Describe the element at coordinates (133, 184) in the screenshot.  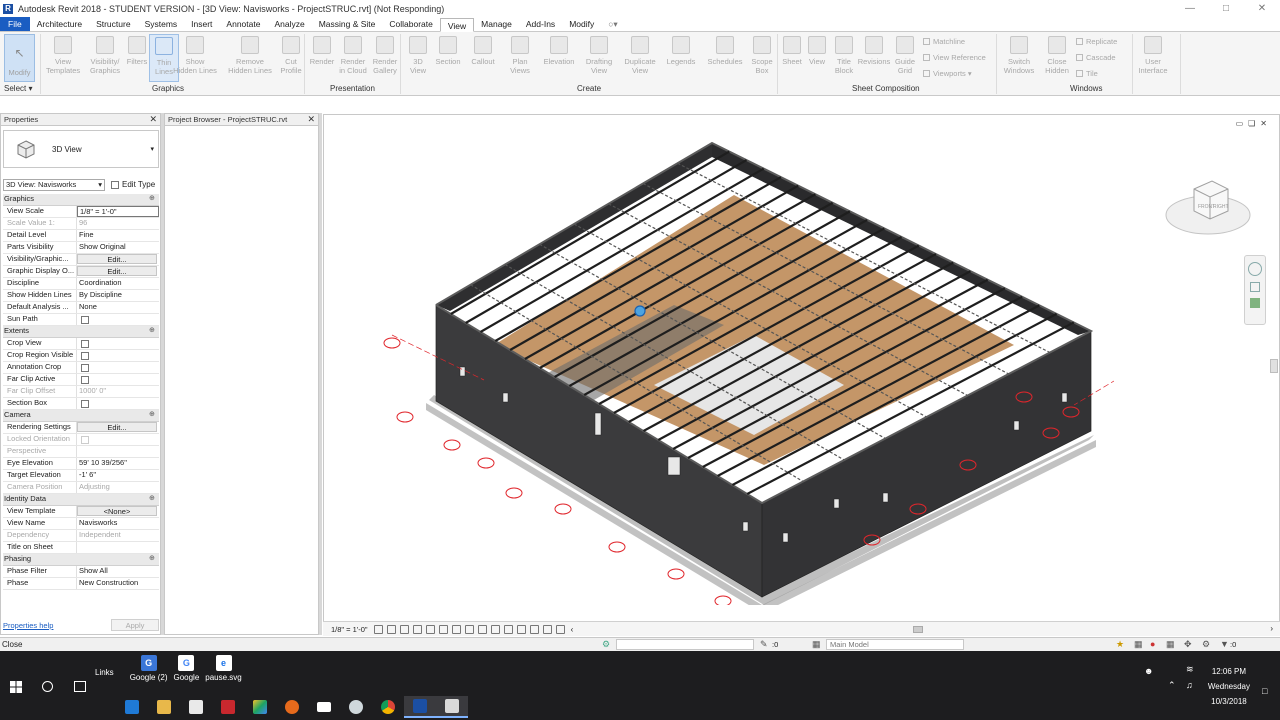
I see `edit-type-button: Edit Type` at that location.